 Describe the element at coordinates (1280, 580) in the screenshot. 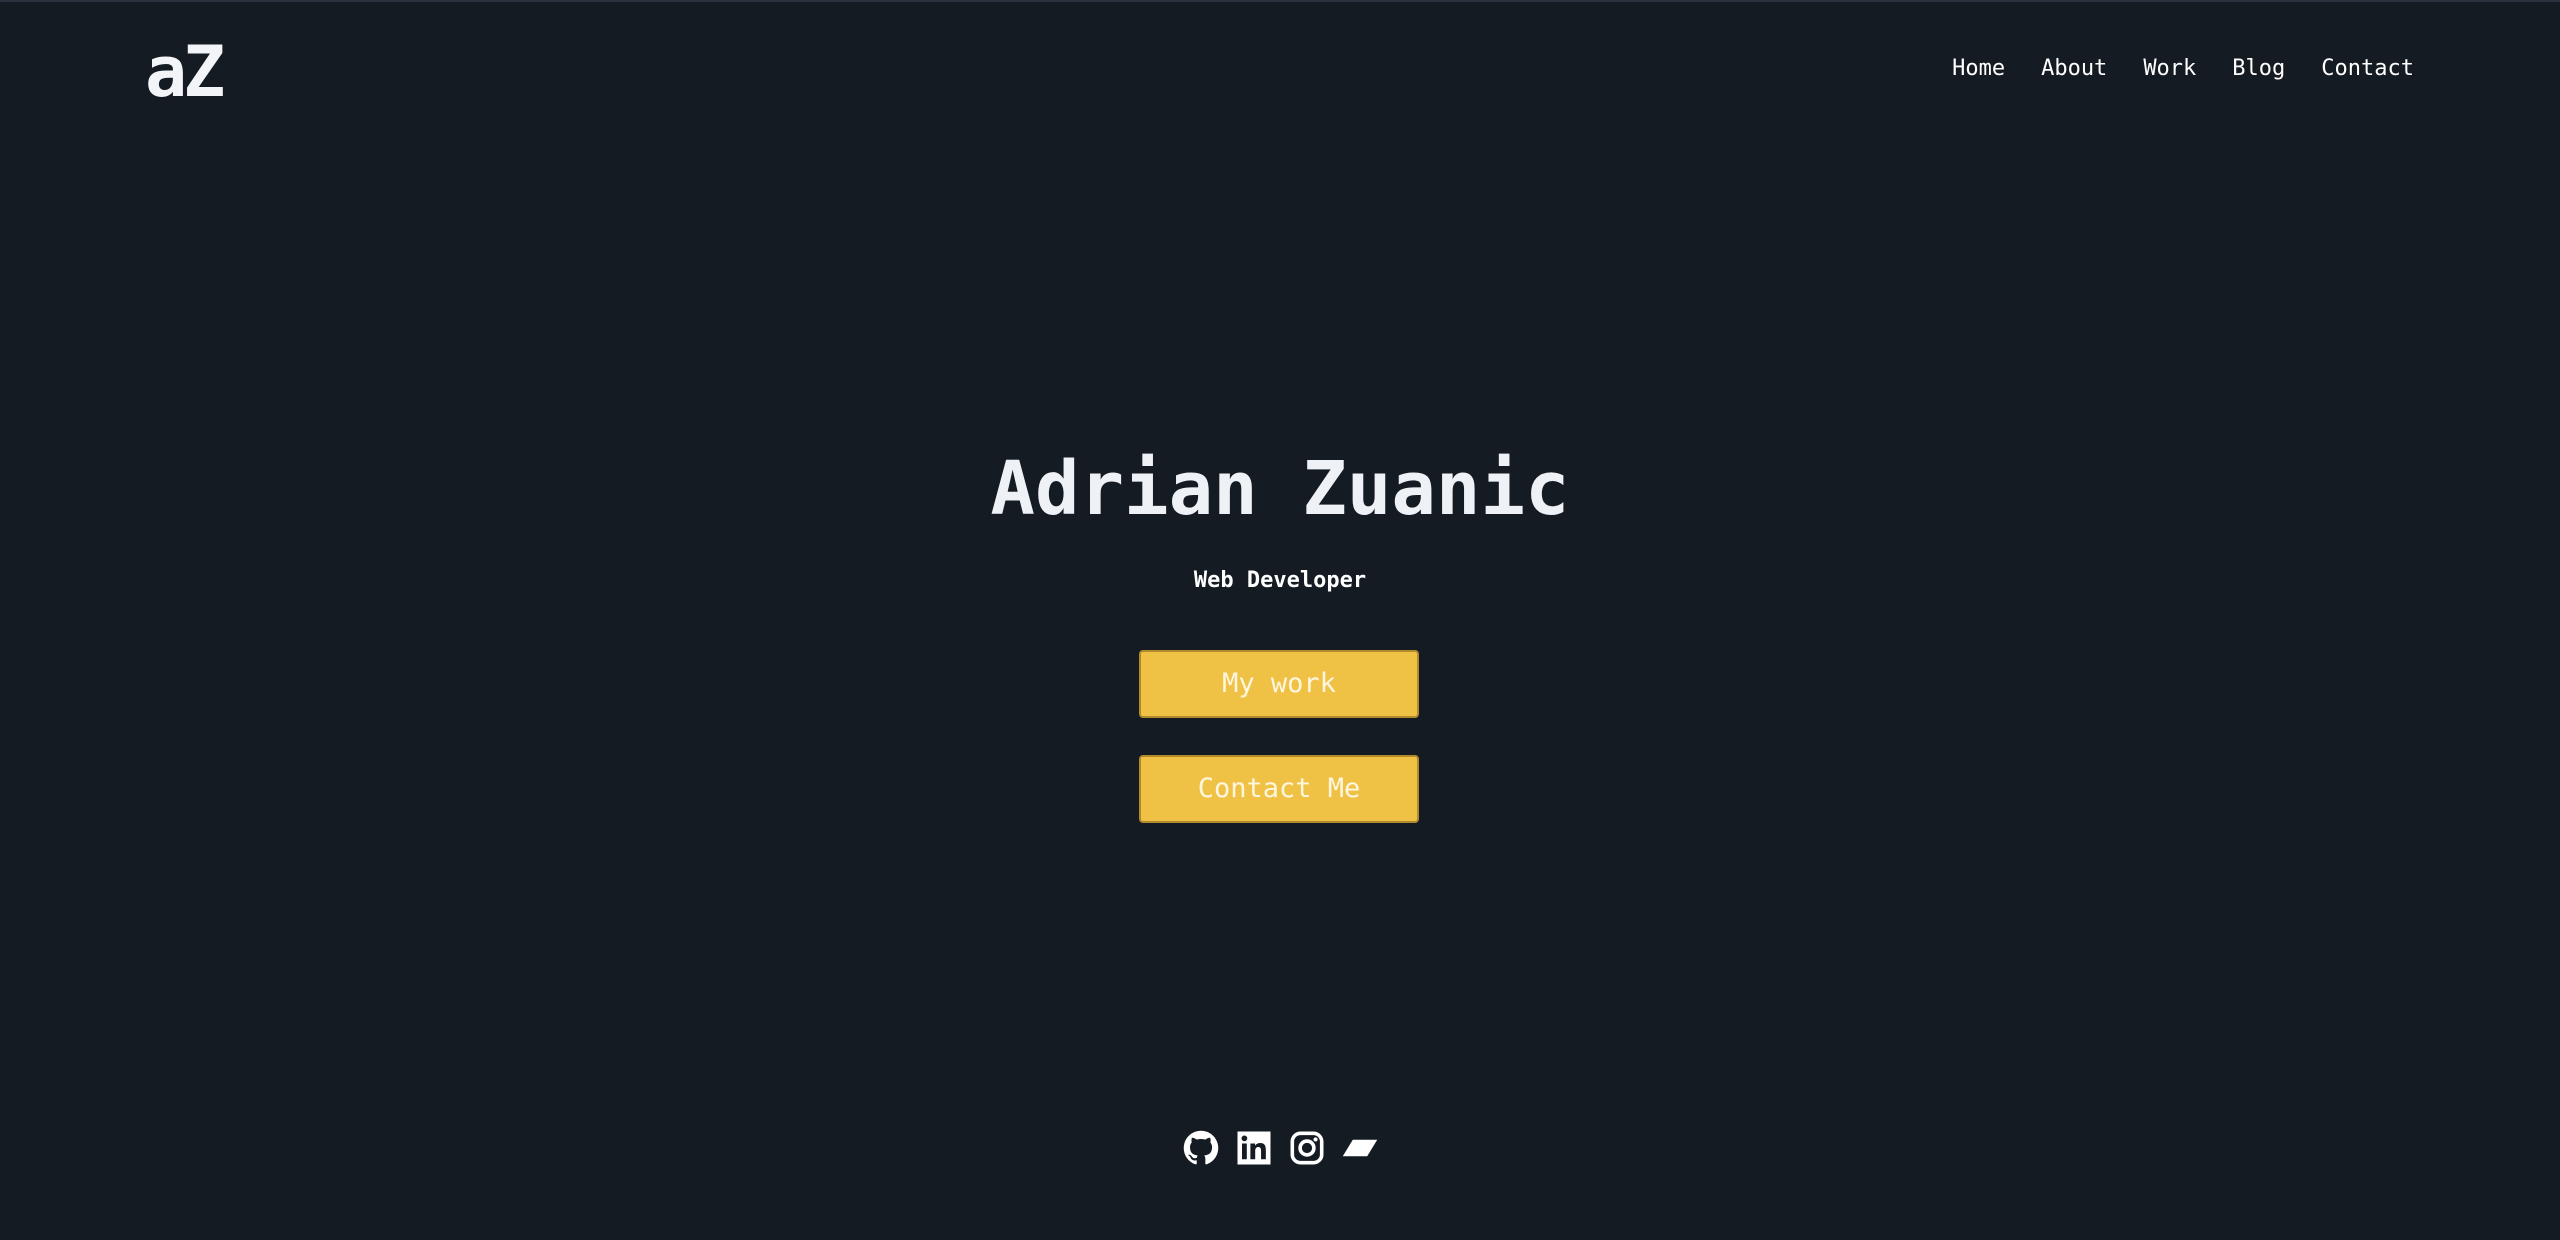

I see `hero-subtitle: Web Developer` at that location.